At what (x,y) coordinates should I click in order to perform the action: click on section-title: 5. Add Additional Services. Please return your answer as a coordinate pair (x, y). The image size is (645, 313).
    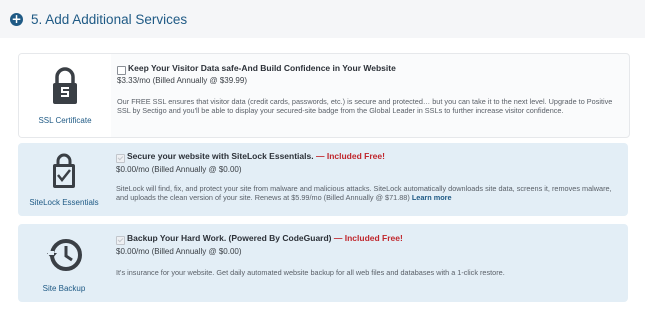
    Looking at the image, I should click on (109, 19).